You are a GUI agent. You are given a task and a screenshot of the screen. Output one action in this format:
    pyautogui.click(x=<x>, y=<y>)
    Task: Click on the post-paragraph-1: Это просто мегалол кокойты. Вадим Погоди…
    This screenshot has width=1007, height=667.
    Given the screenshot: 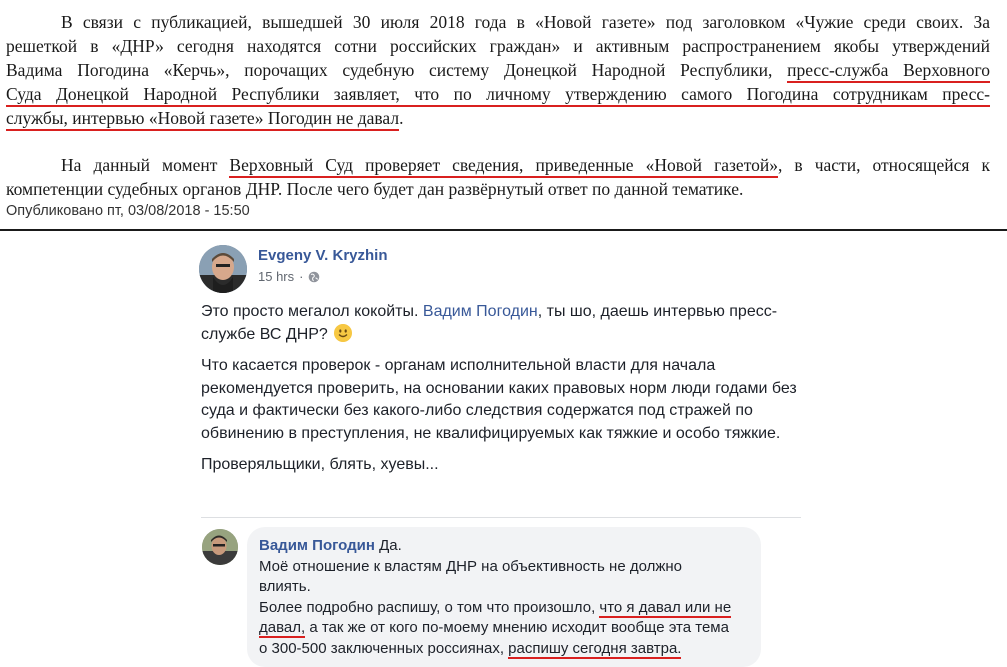 What is the action you would take?
    pyautogui.click(x=501, y=323)
    